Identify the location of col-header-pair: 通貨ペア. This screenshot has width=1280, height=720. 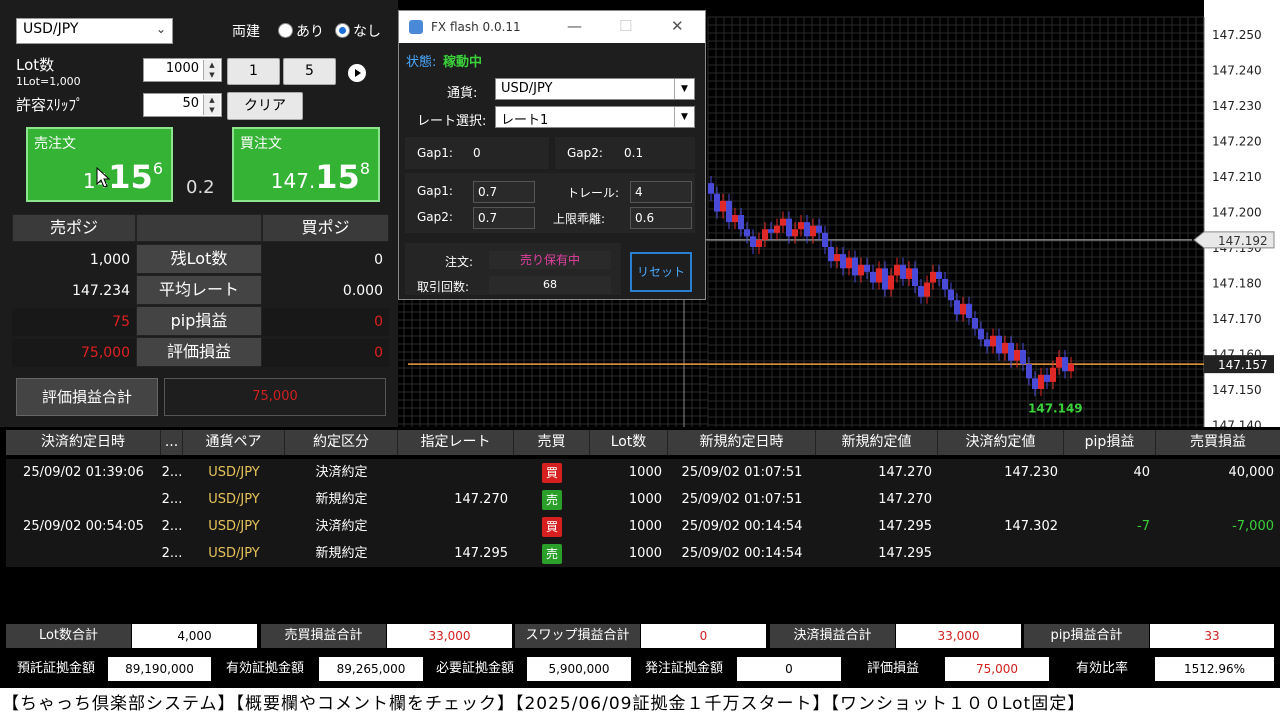
(234, 442).